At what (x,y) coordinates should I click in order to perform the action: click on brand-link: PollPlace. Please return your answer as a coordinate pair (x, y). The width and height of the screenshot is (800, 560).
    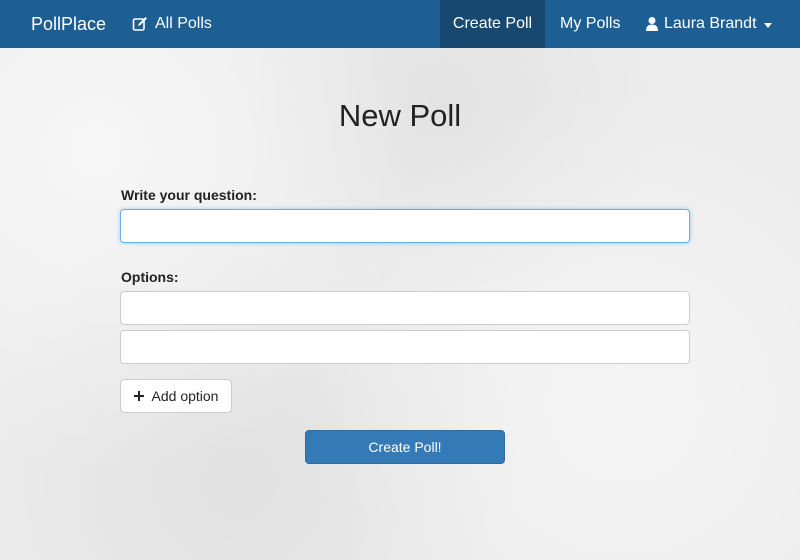
    Looking at the image, I should click on (68, 24).